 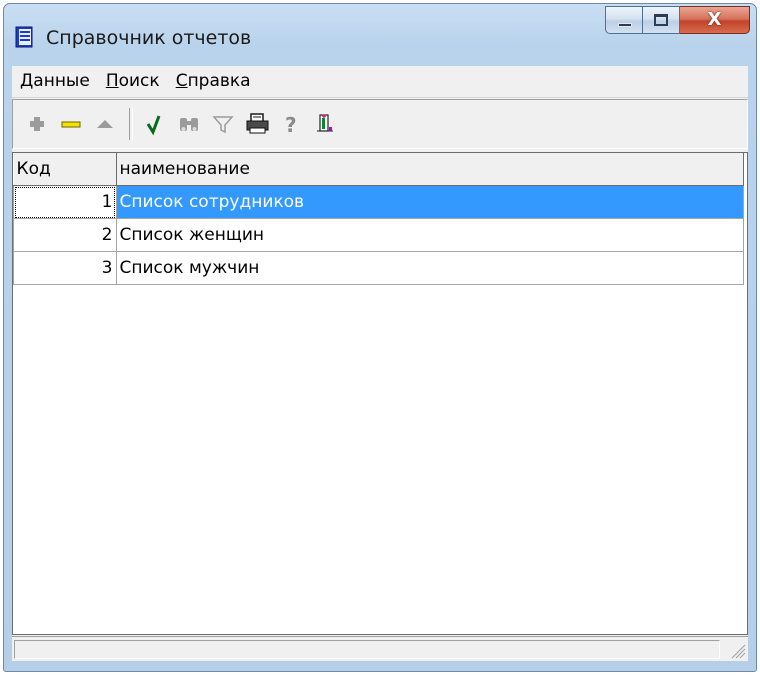 I want to click on table-row: 2 Список женщин, so click(x=378, y=235).